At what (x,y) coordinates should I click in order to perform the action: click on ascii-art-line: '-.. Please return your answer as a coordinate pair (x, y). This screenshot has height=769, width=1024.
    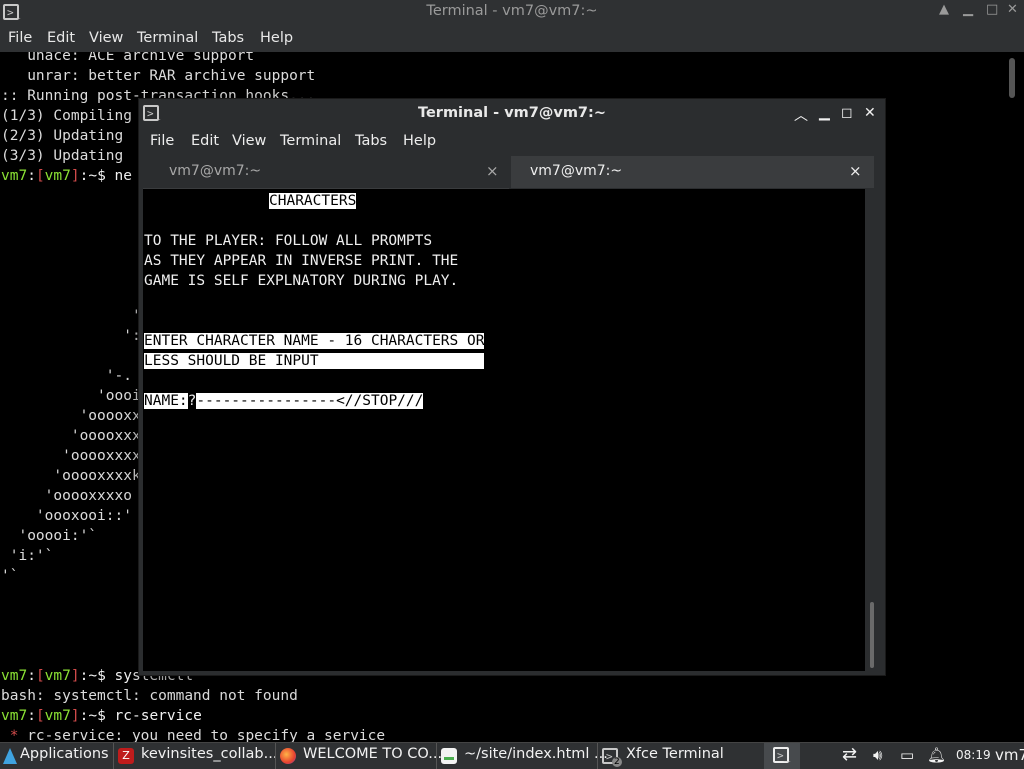
    Looking at the image, I should click on (66, 376).